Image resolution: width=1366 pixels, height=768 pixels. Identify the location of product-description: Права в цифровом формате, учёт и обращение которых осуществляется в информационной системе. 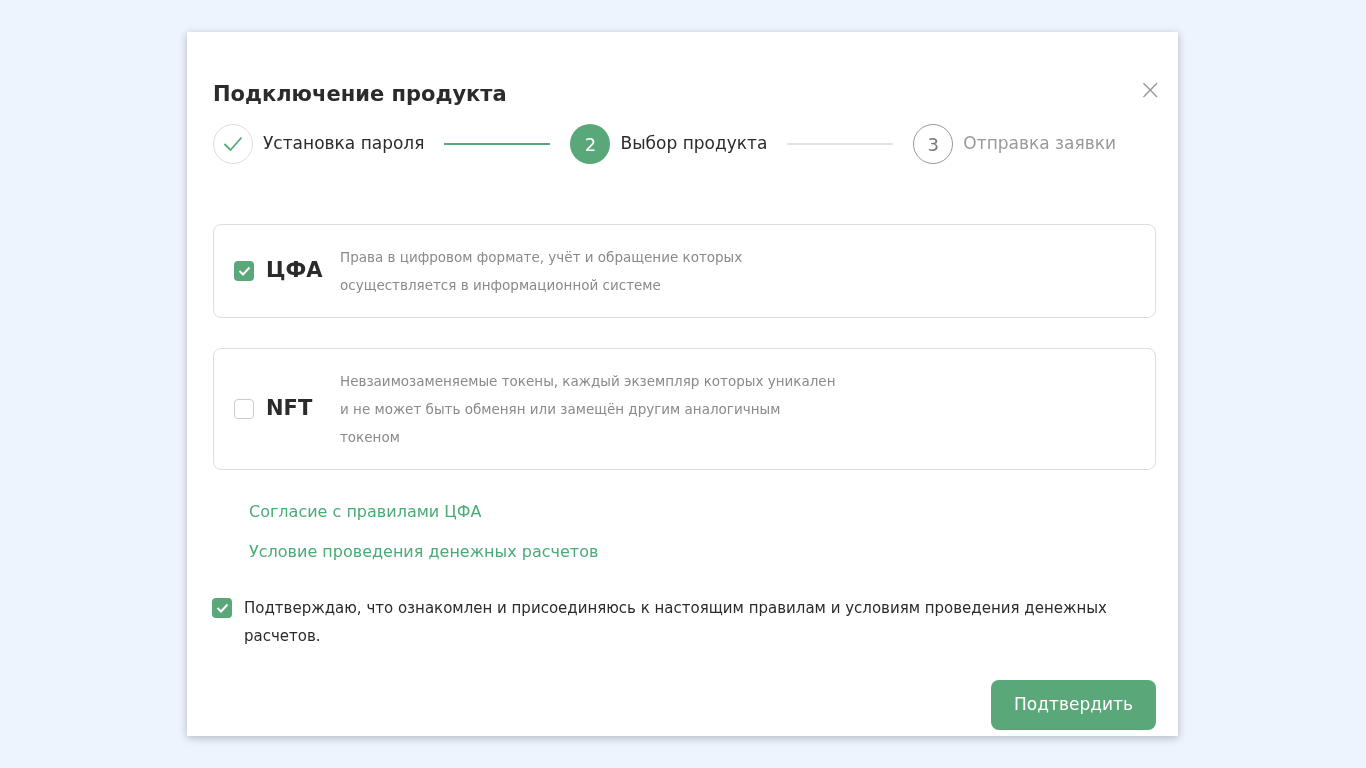
(541, 271).